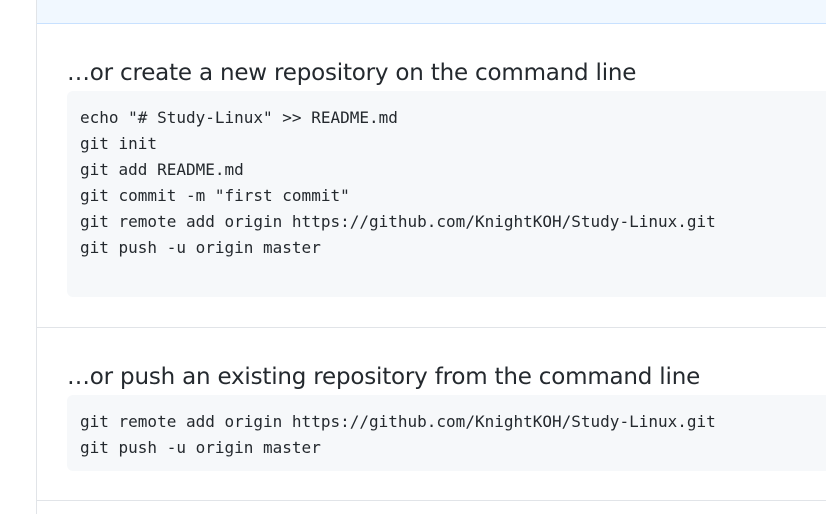 This screenshot has width=826, height=514. Describe the element at coordinates (453, 196) in the screenshot. I see `command-line: git commit -m "first commit"` at that location.